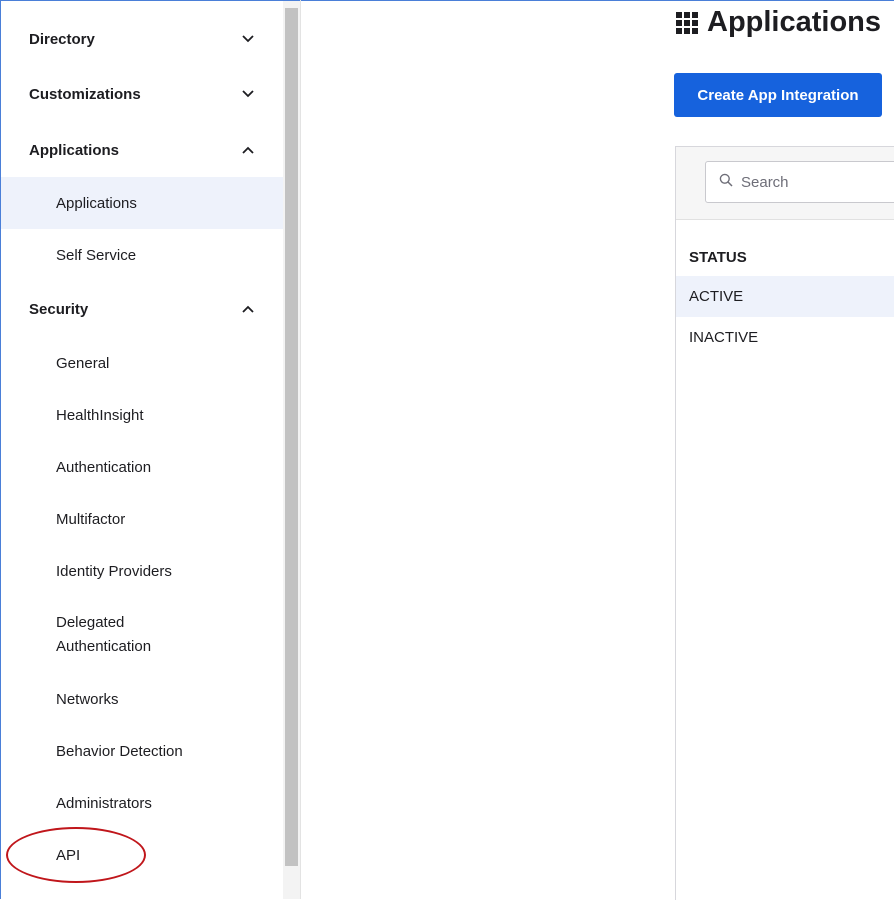  What do you see at coordinates (778, 95) in the screenshot?
I see `create-app-integration-button: Create App Integration` at bounding box center [778, 95].